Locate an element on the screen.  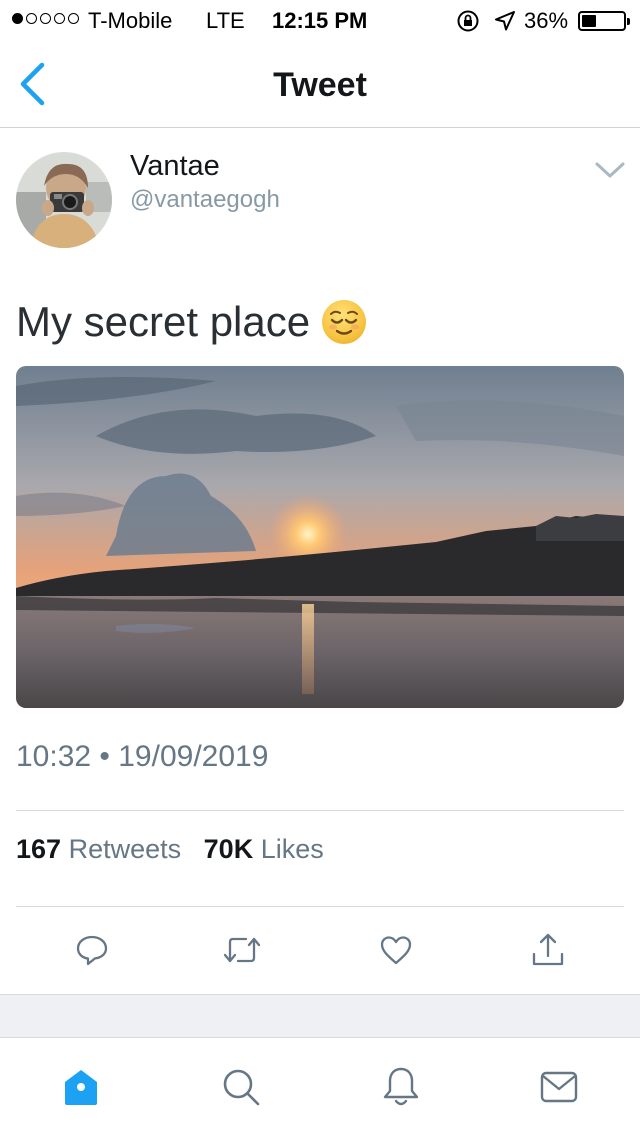
battery-icon is located at coordinates (604, 21).